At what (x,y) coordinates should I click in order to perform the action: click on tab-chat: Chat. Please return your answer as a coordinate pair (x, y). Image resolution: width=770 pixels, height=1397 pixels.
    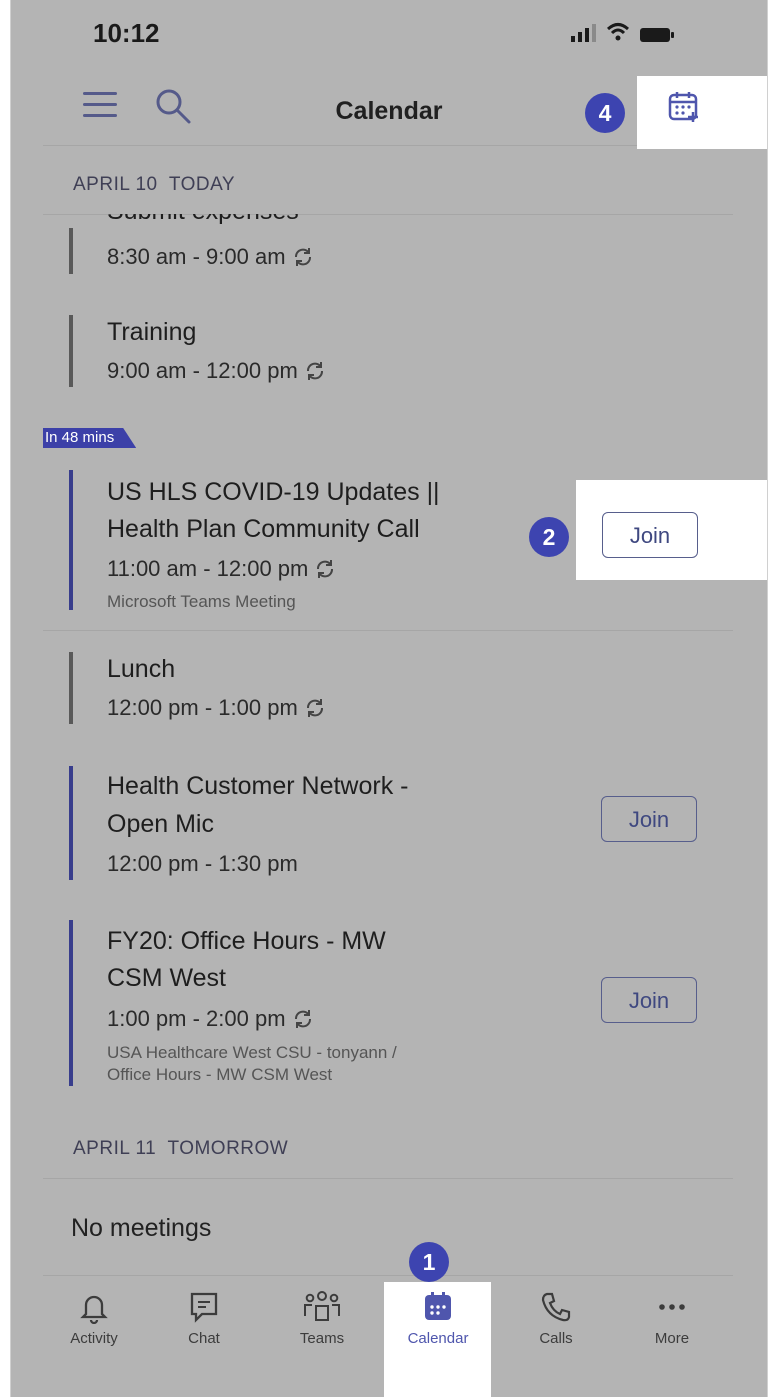
    Looking at the image, I should click on (204, 1335).